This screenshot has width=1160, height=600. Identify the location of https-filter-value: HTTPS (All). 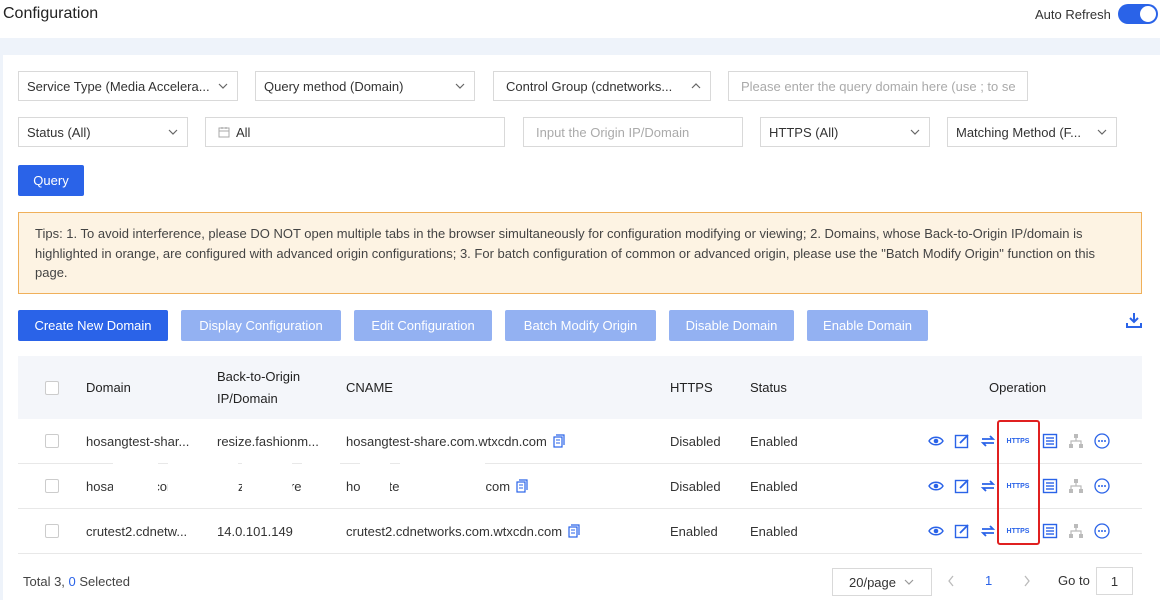
(804, 132).